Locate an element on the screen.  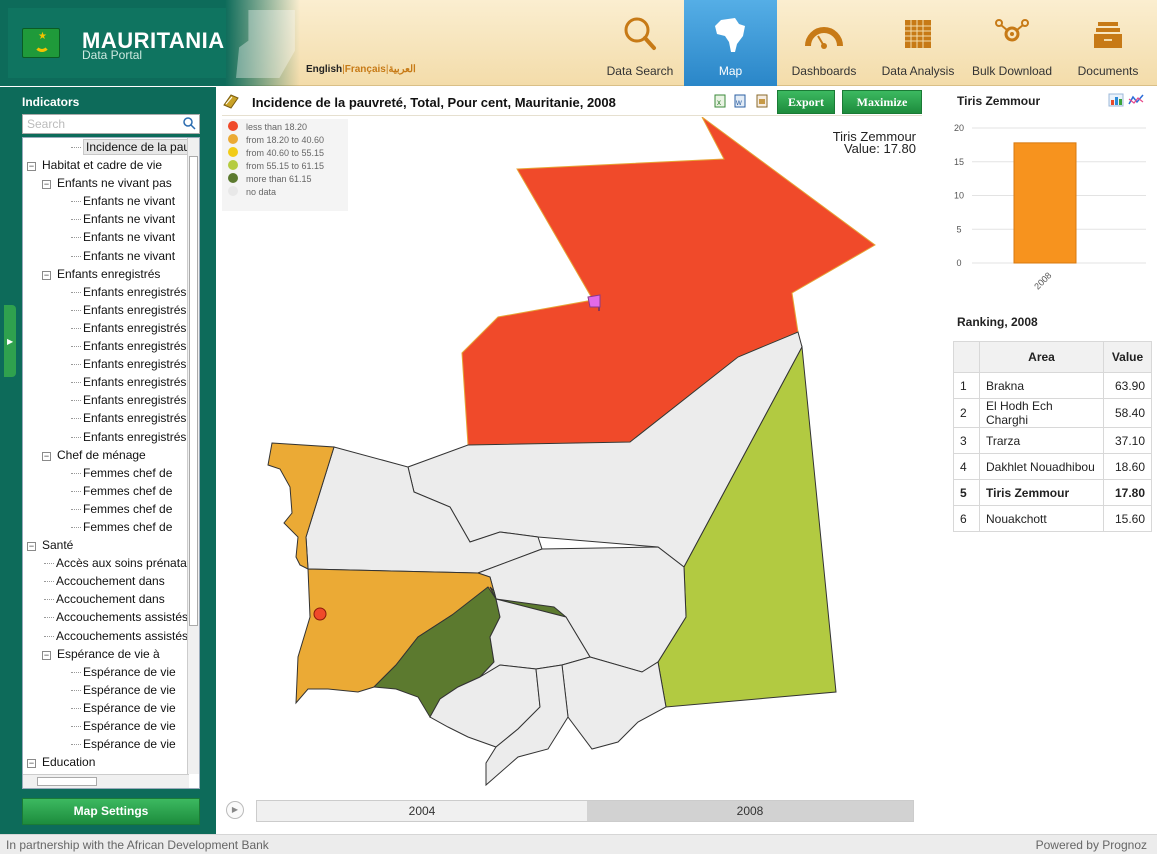
lang-arabic: العربية is located at coordinates (401, 69).